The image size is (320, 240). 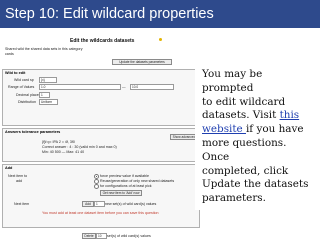 What do you see at coordinates (131, 204) in the screenshot?
I see `add-tail-text: new set(s) of wild card(s) values` at bounding box center [131, 204].